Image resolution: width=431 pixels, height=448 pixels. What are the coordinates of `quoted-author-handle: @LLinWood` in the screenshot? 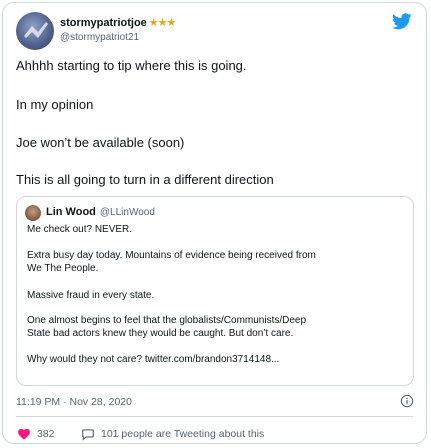 It's located at (127, 212).